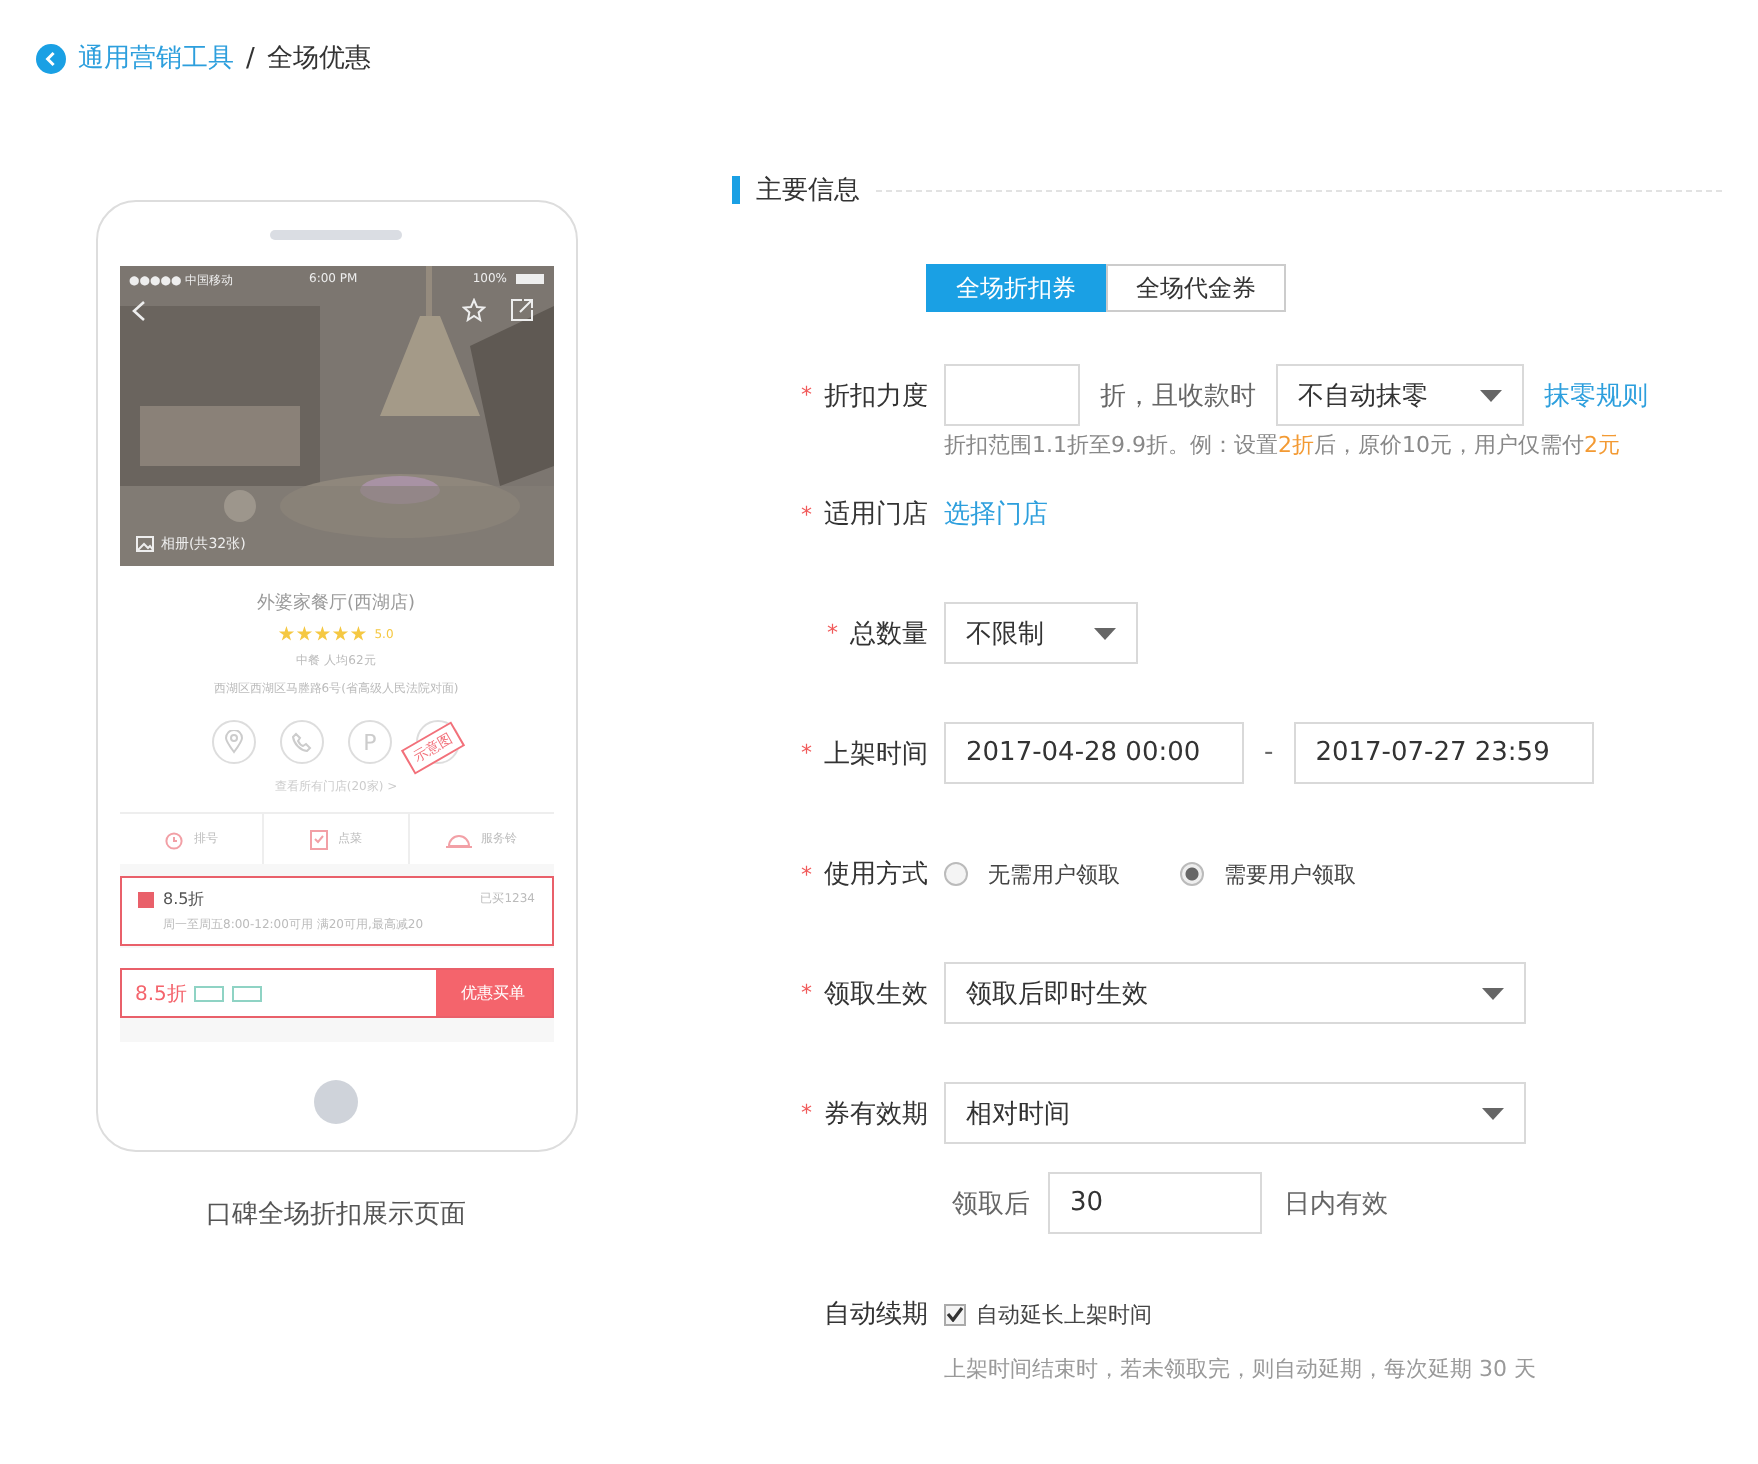 Image resolution: width=1758 pixels, height=1464 pixels. I want to click on back-icon, so click(51, 58).